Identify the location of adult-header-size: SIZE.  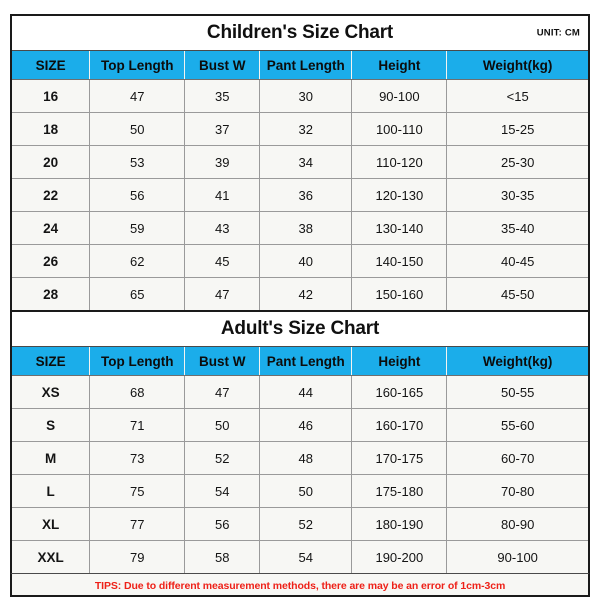
(51, 361).